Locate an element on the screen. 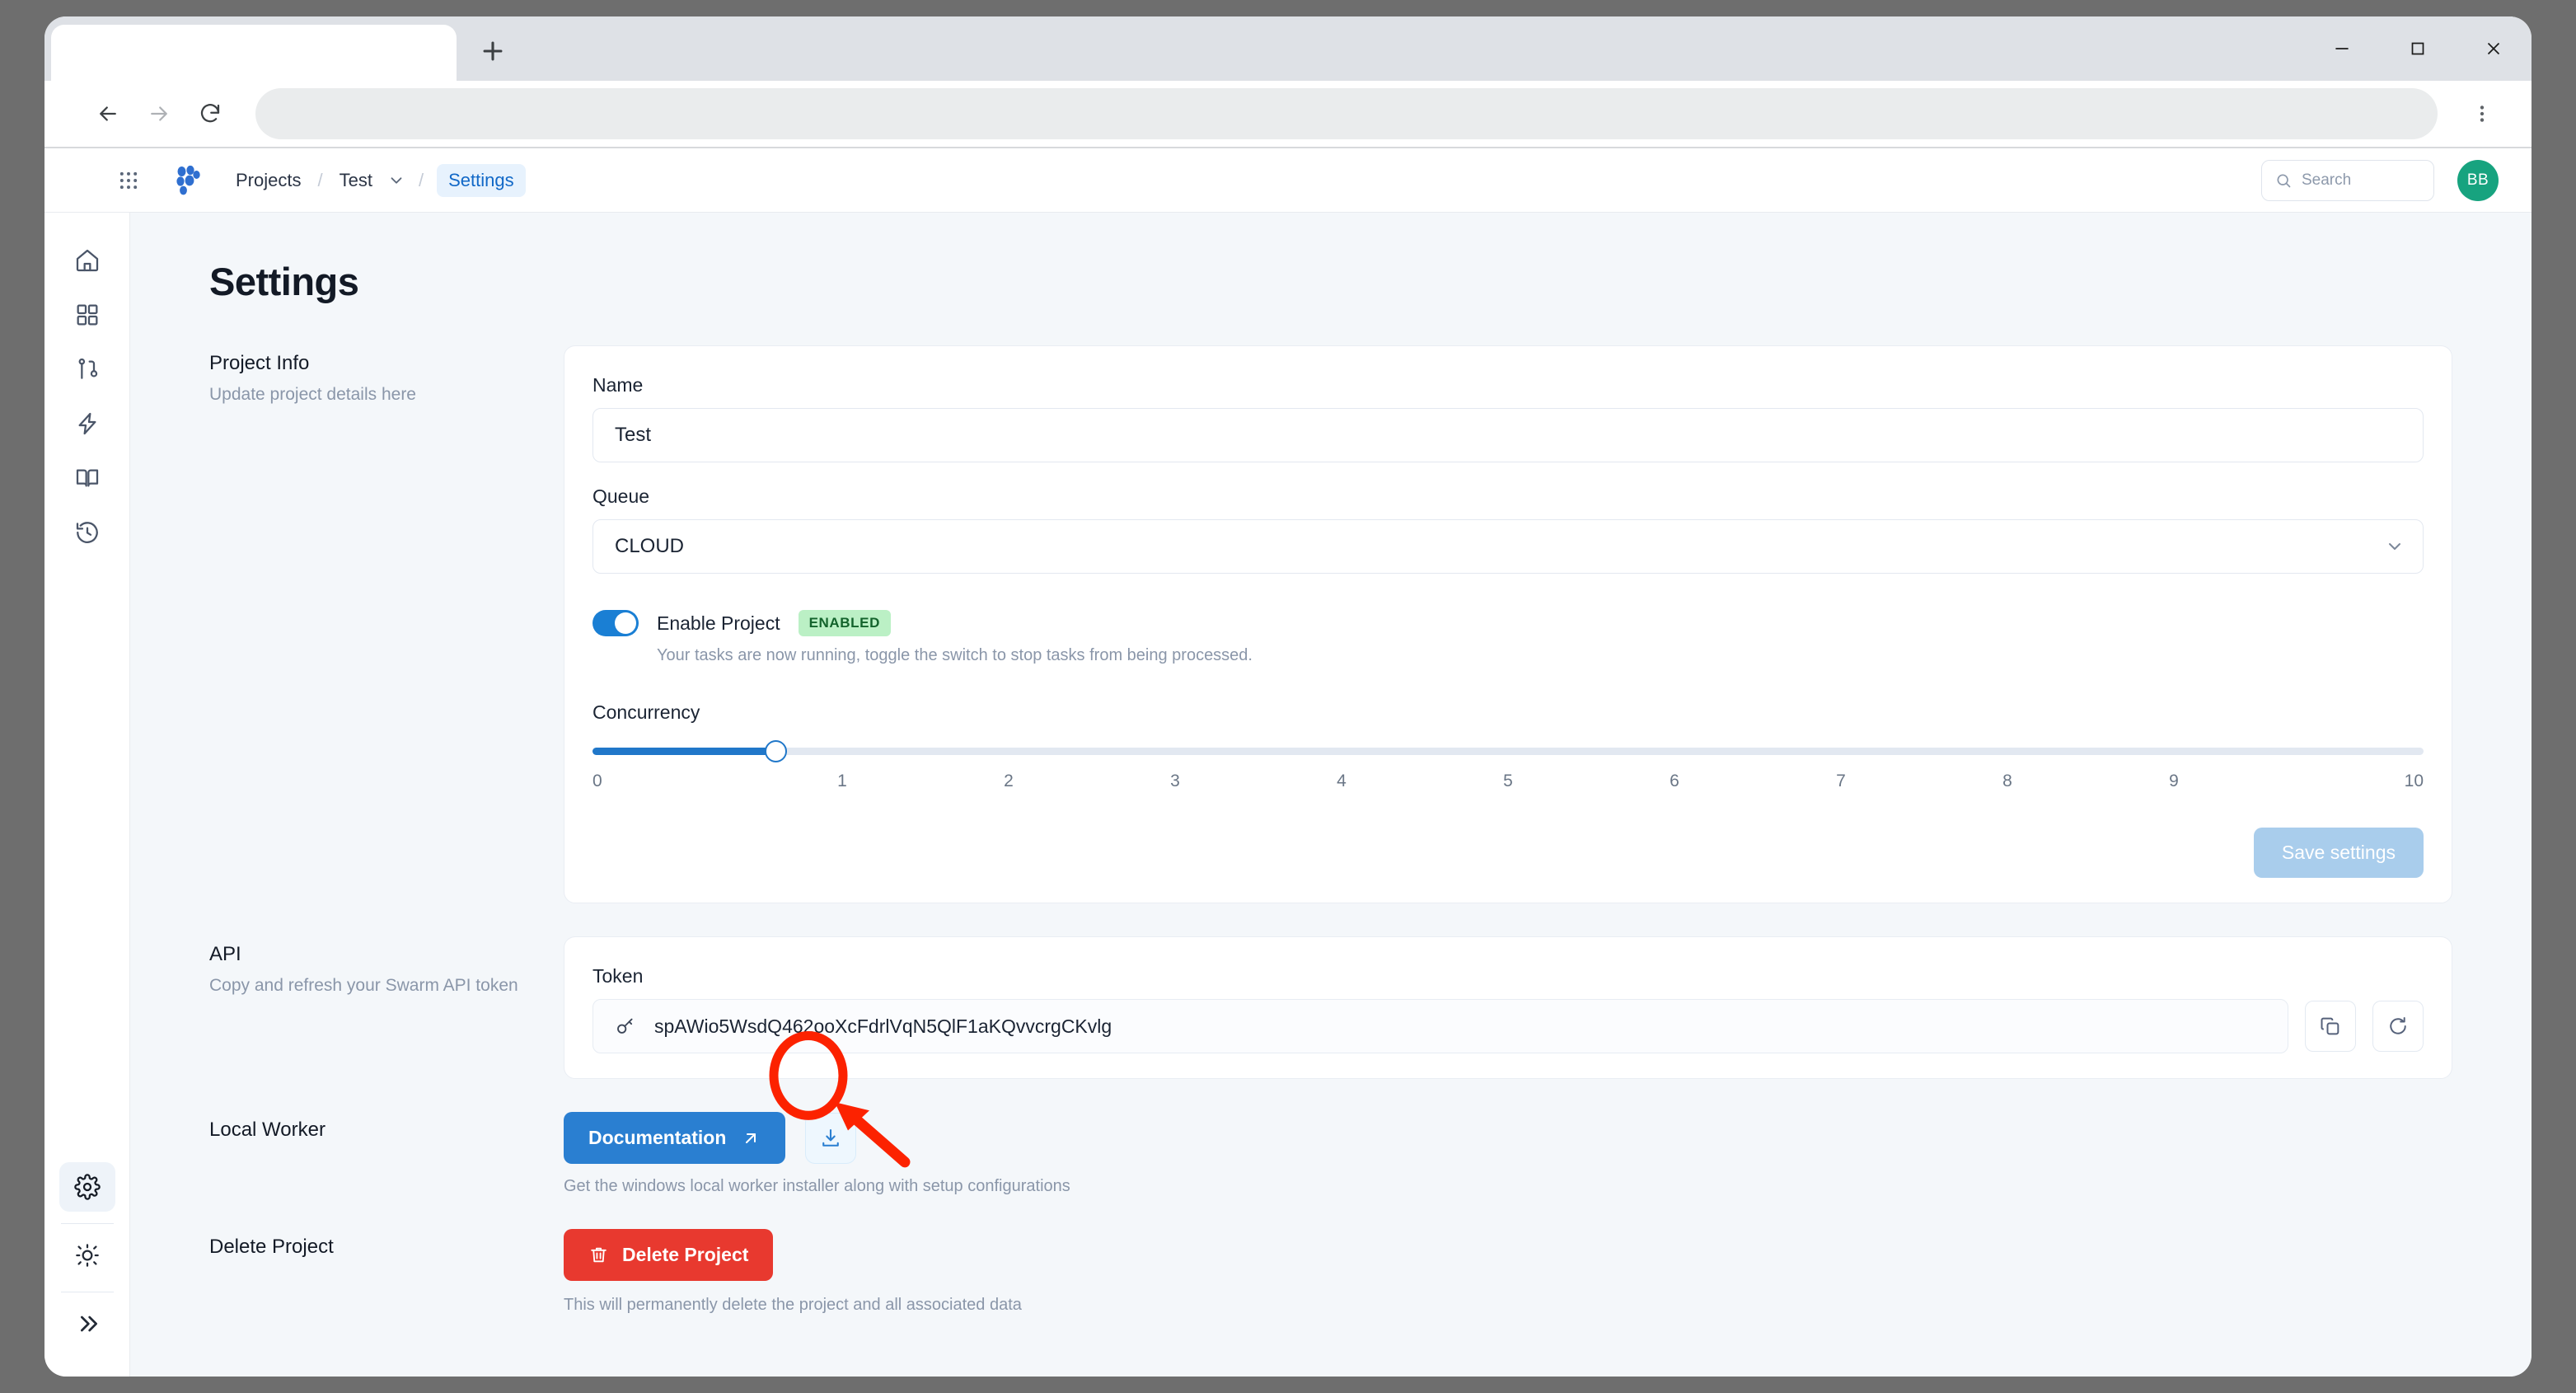 The height and width of the screenshot is (1393, 2576). forward-arrow-icon is located at coordinates (159, 114).